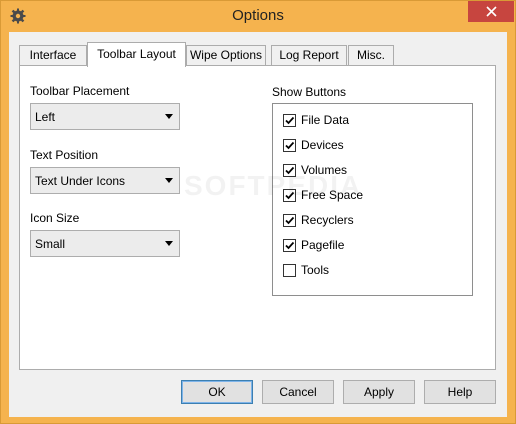 This screenshot has width=516, height=424. Describe the element at coordinates (309, 55) in the screenshot. I see `tab-log-report: Log Report` at that location.